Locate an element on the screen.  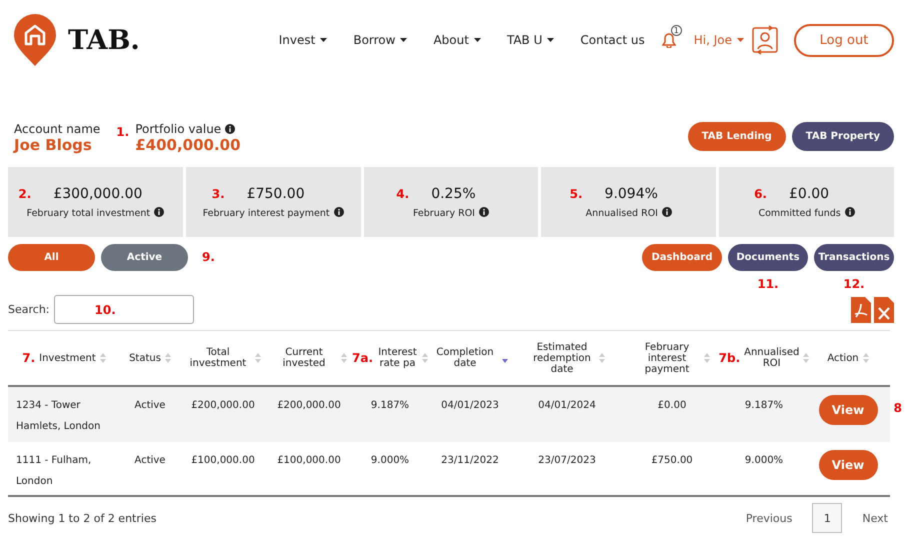
search-label: Search: is located at coordinates (29, 309).